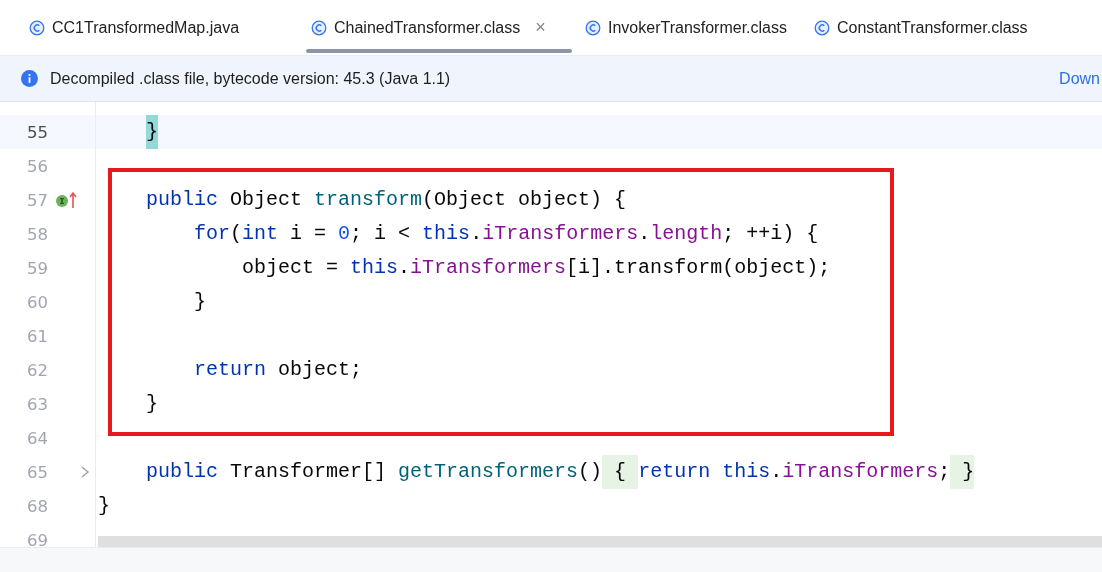  What do you see at coordinates (161, 27) in the screenshot?
I see `editor-tab: CC1TransformedMap.java` at bounding box center [161, 27].